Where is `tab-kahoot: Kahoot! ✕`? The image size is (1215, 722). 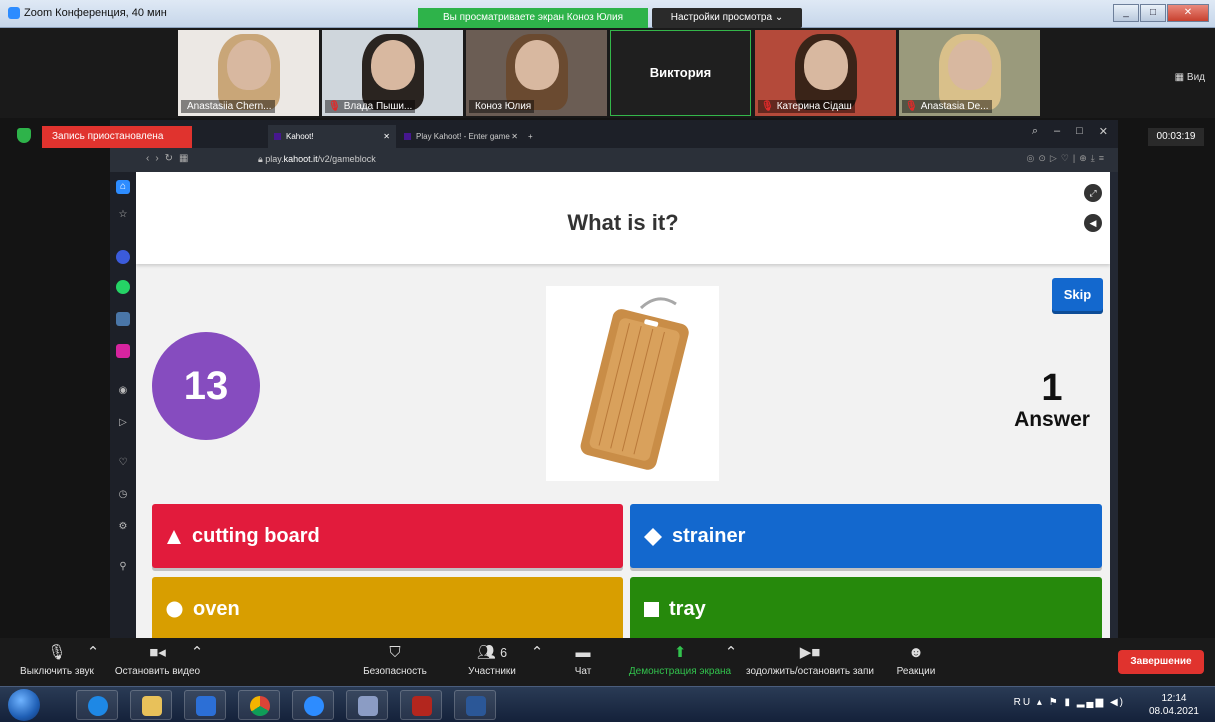 tab-kahoot: Kahoot! ✕ is located at coordinates (332, 136).